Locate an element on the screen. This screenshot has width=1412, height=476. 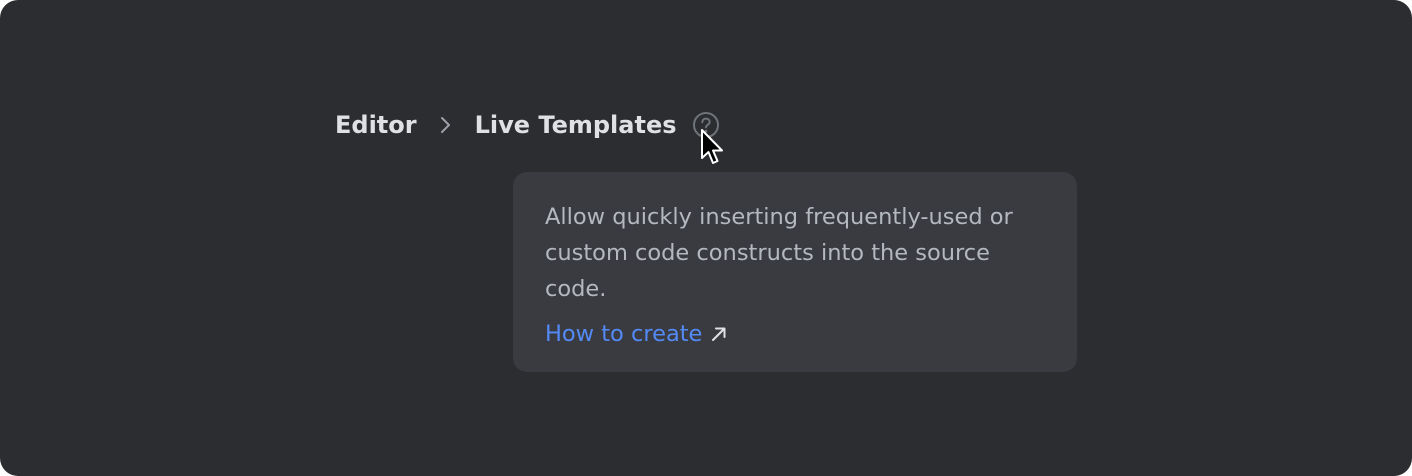
how-to-create-link-label: How to create is located at coordinates (624, 334).